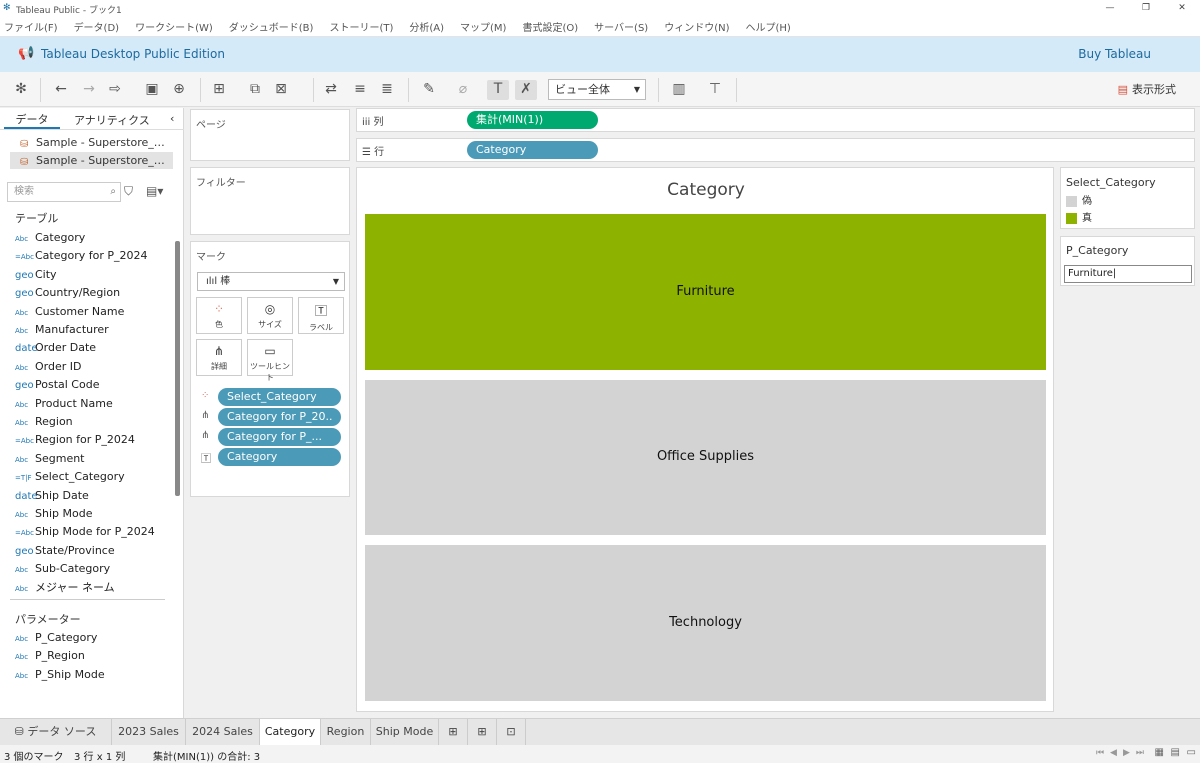 This screenshot has height=763, width=1200. Describe the element at coordinates (463, 90) in the screenshot. I see `group-members-icon: ⌀` at that location.